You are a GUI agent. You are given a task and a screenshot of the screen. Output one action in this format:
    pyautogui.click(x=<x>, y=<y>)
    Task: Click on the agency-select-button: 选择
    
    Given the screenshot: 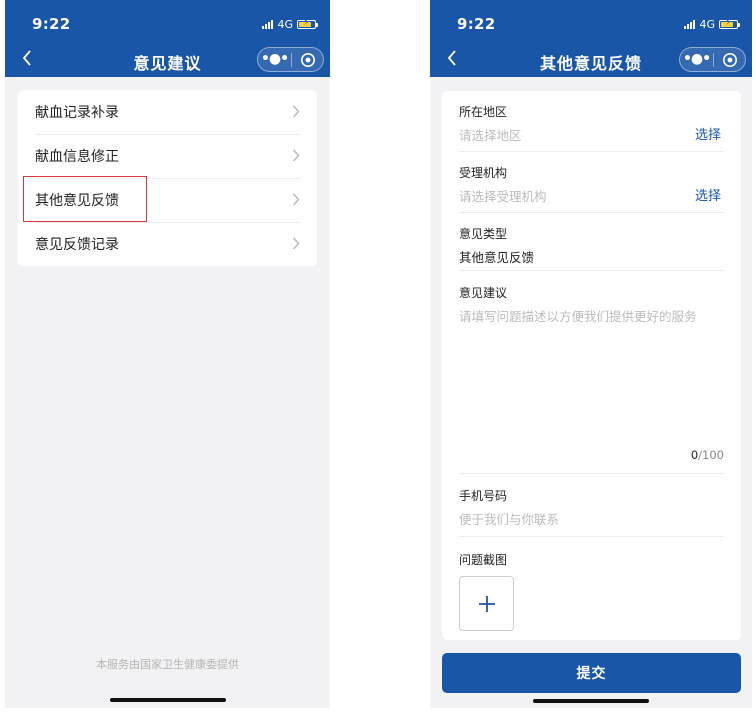 What is the action you would take?
    pyautogui.click(x=708, y=194)
    